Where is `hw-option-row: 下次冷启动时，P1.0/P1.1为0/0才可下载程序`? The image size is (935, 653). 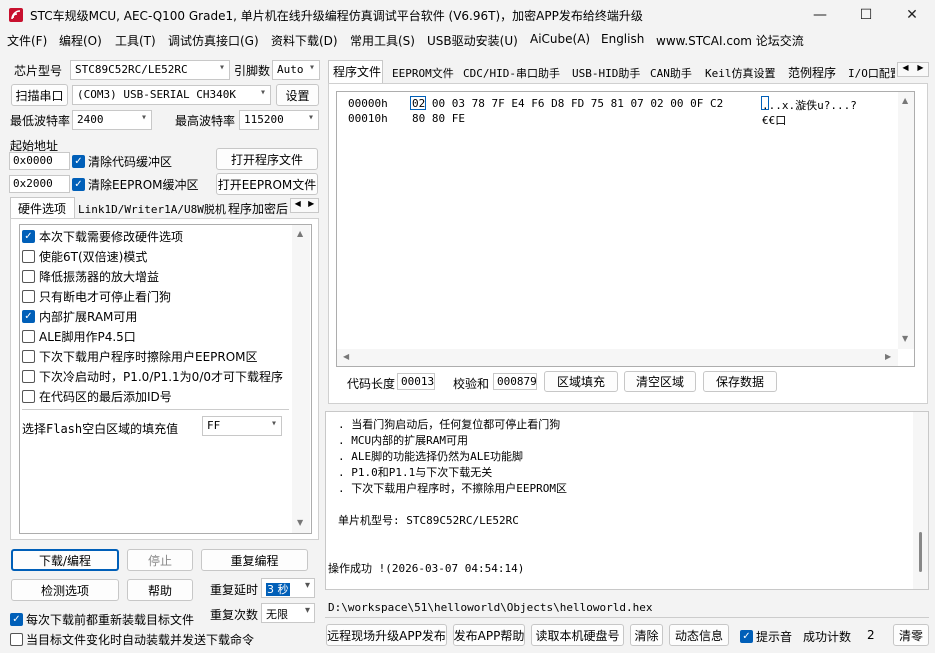 hw-option-row: 下次冷启动时，P1.0/P1.1为0/0才可下载程序 is located at coordinates (152, 376).